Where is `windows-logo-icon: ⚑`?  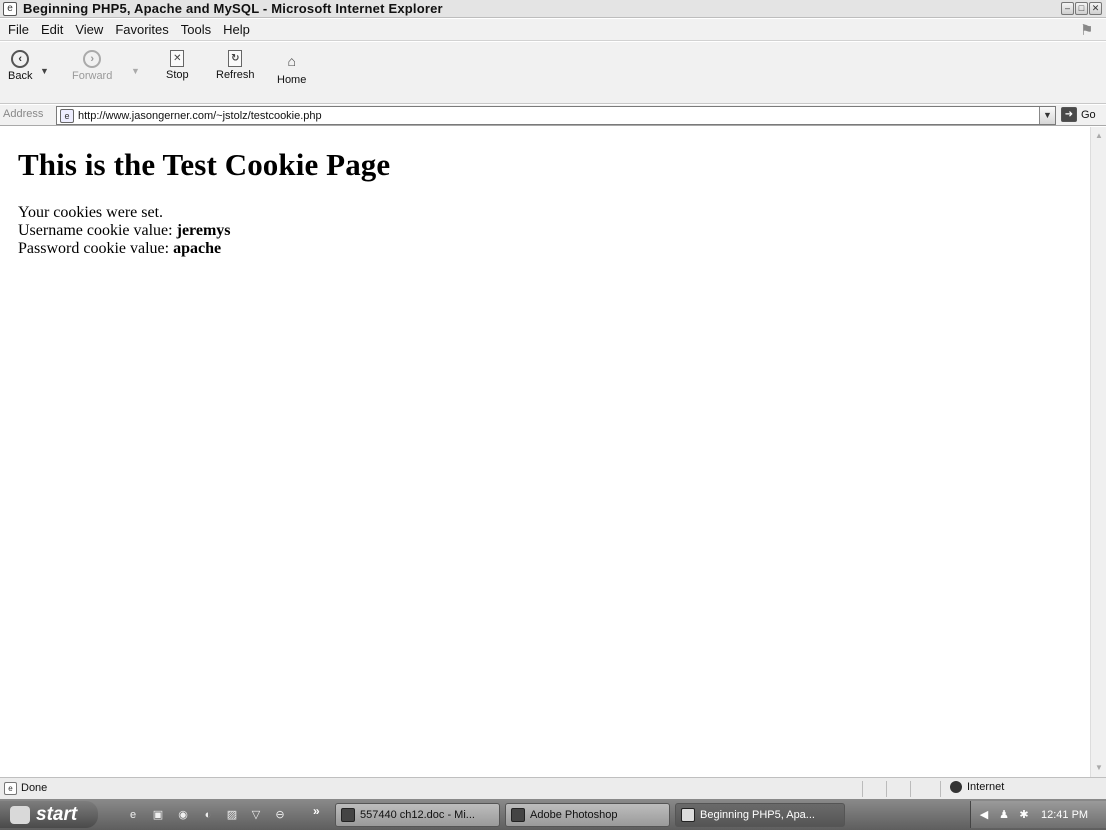 windows-logo-icon: ⚑ is located at coordinates (1087, 30).